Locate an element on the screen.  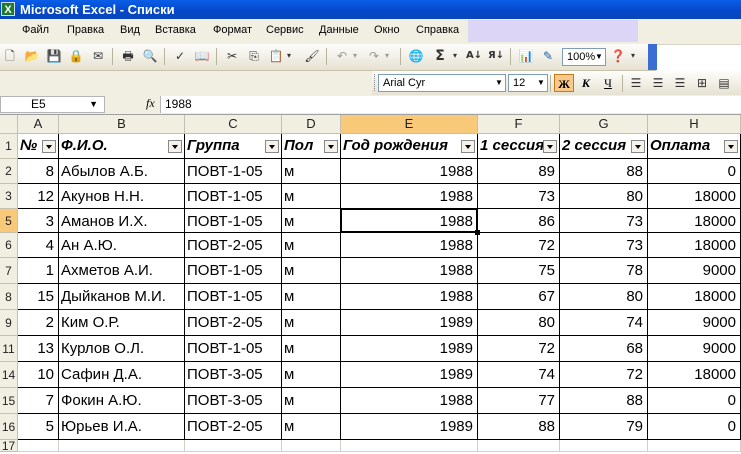
italic-button: К is located at coordinates (586, 83).